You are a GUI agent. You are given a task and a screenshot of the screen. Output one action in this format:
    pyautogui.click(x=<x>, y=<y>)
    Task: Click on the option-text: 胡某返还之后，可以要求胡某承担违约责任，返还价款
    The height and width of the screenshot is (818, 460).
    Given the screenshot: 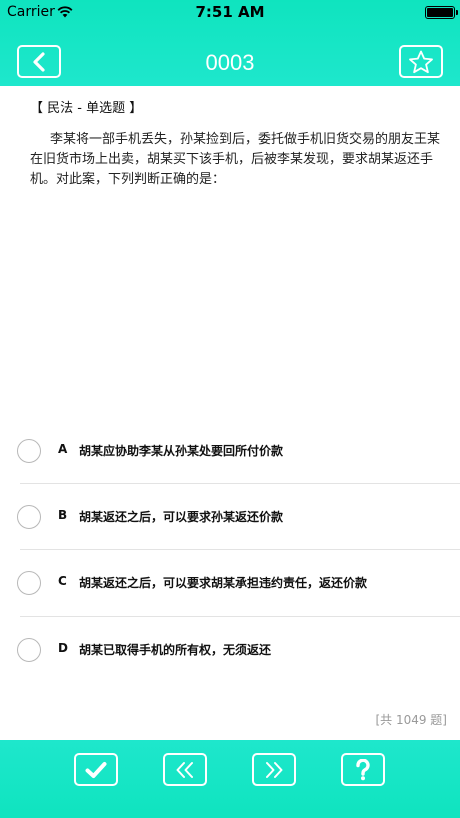 What is the action you would take?
    pyautogui.click(x=223, y=583)
    